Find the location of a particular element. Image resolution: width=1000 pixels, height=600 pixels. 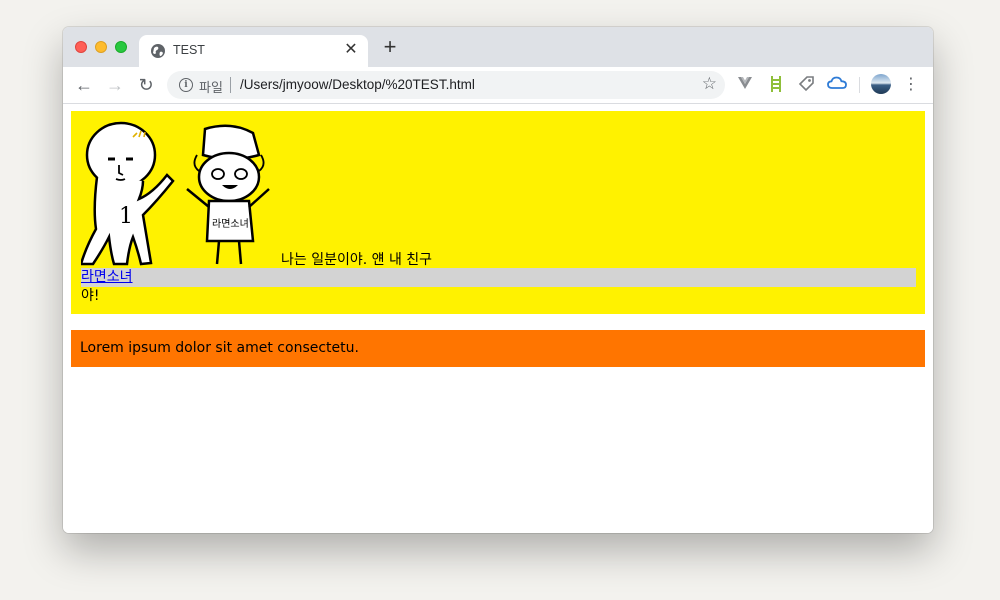

url-text: /Users/jmyoow/Desktop/%20TEST.html is located at coordinates (357, 84).